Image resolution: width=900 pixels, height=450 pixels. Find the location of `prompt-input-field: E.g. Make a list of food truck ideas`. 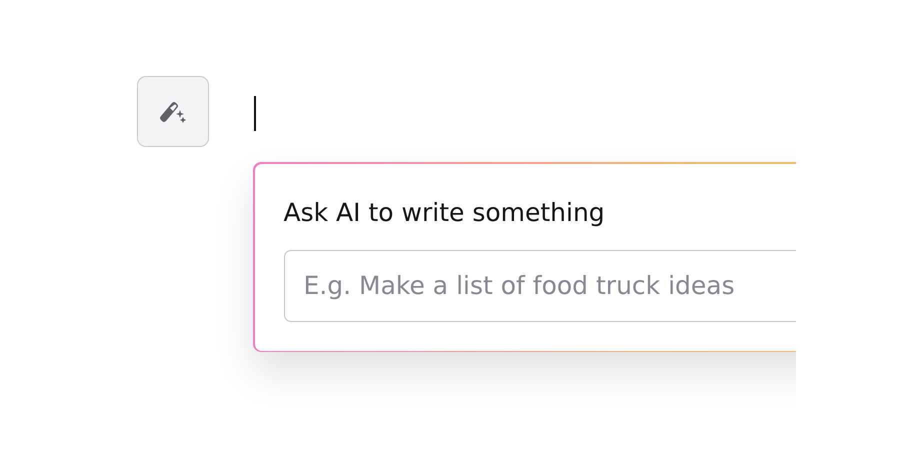

prompt-input-field: E.g. Make a list of food truck ideas is located at coordinates (540, 286).